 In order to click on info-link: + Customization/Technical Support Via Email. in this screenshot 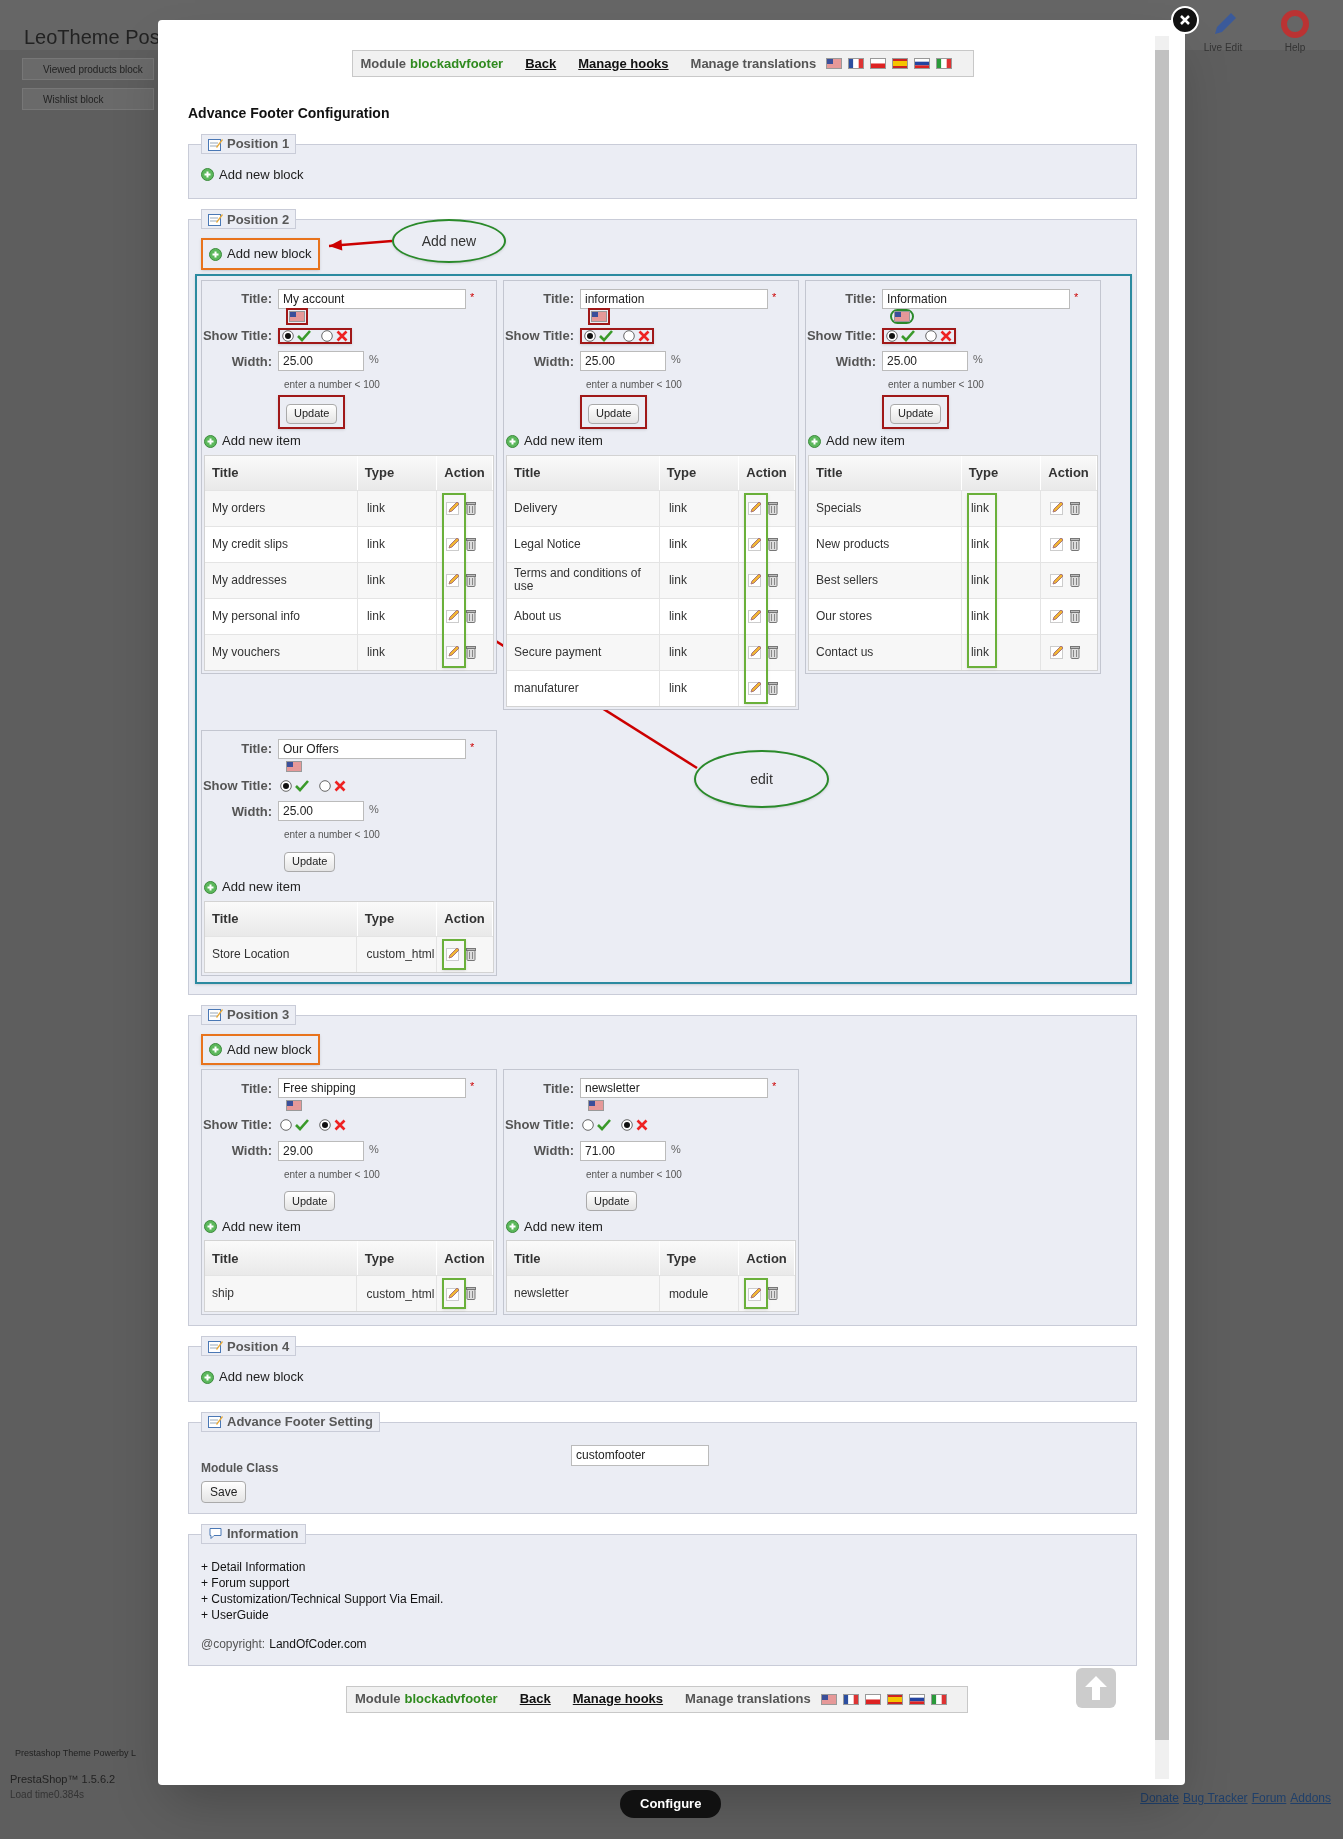, I will do `click(662, 1598)`.